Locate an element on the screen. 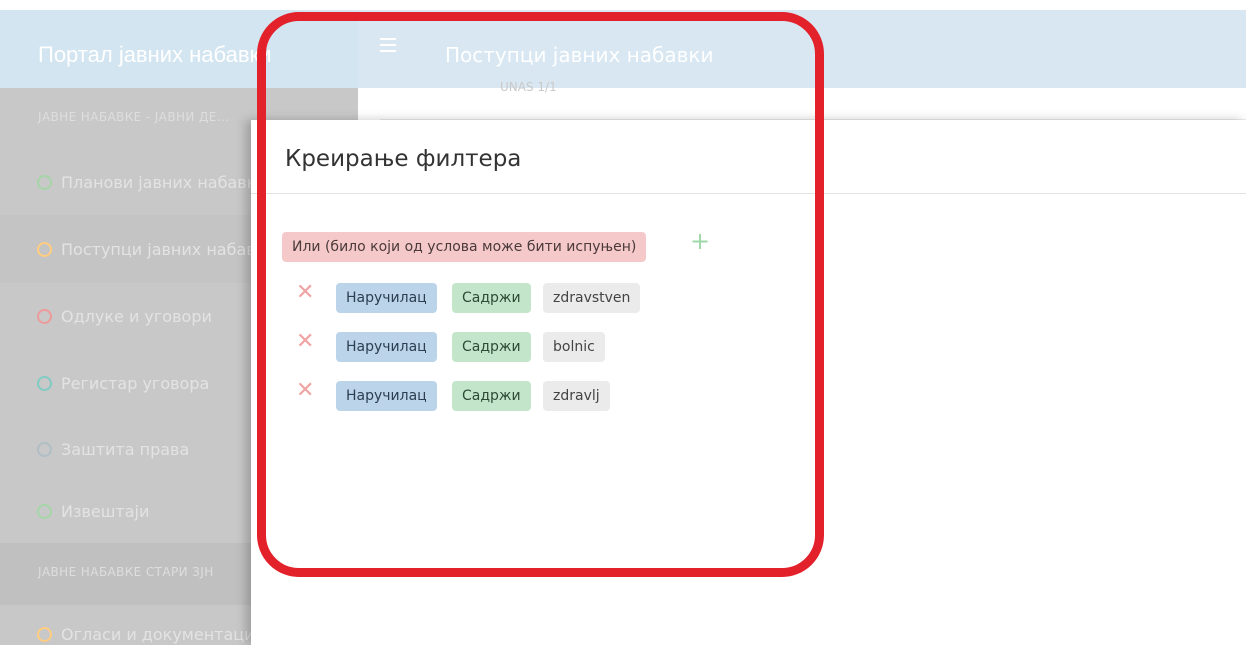  condition-value-tag: zdravlj is located at coordinates (576, 396).